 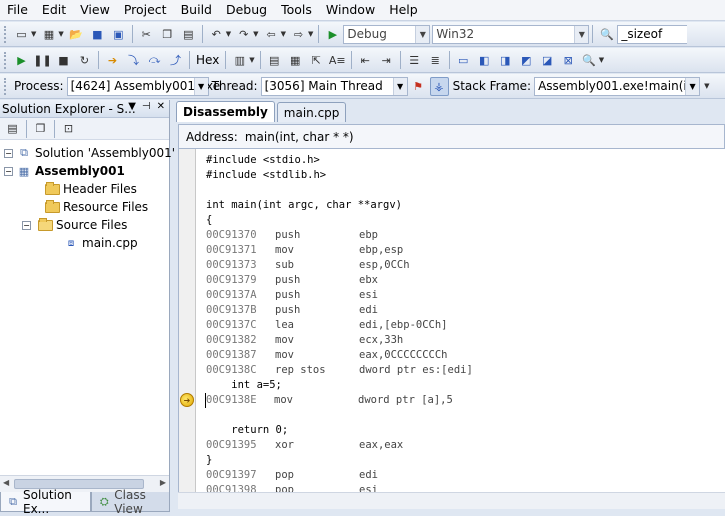 What do you see at coordinates (387, 34) in the screenshot?
I see `solution-configuration-combo: Debug ▼` at bounding box center [387, 34].